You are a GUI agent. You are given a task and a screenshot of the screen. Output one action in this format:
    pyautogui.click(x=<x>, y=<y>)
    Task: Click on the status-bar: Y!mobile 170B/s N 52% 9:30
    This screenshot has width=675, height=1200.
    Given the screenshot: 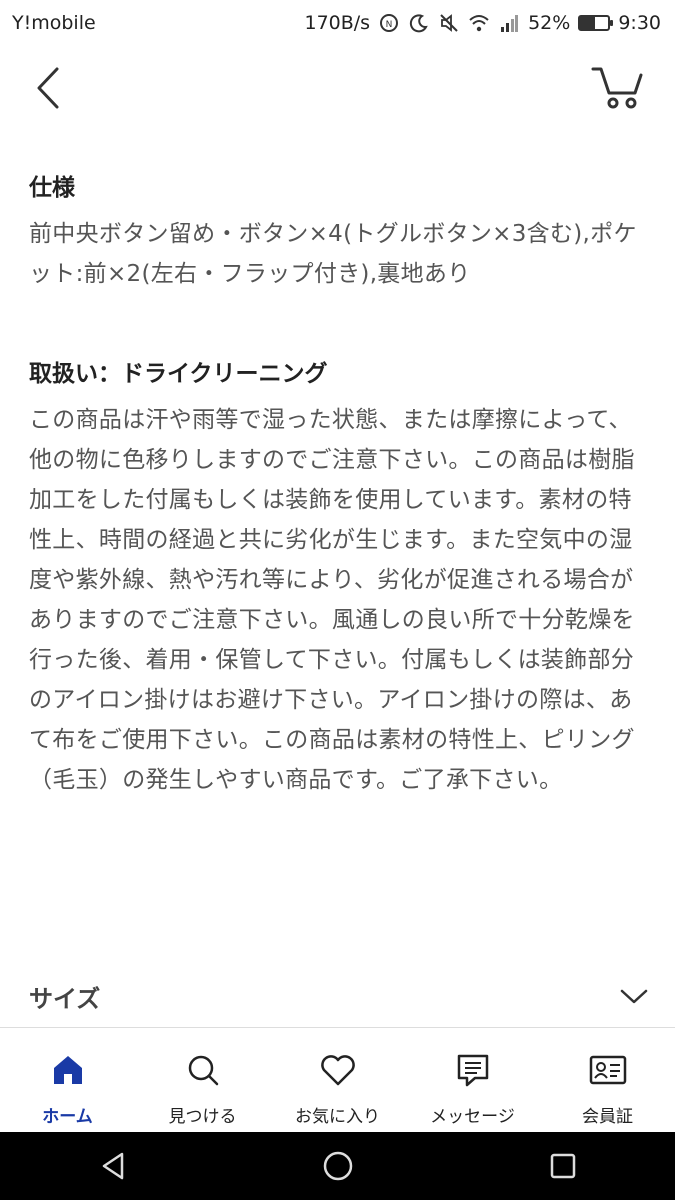 What is the action you would take?
    pyautogui.click(x=337, y=23)
    